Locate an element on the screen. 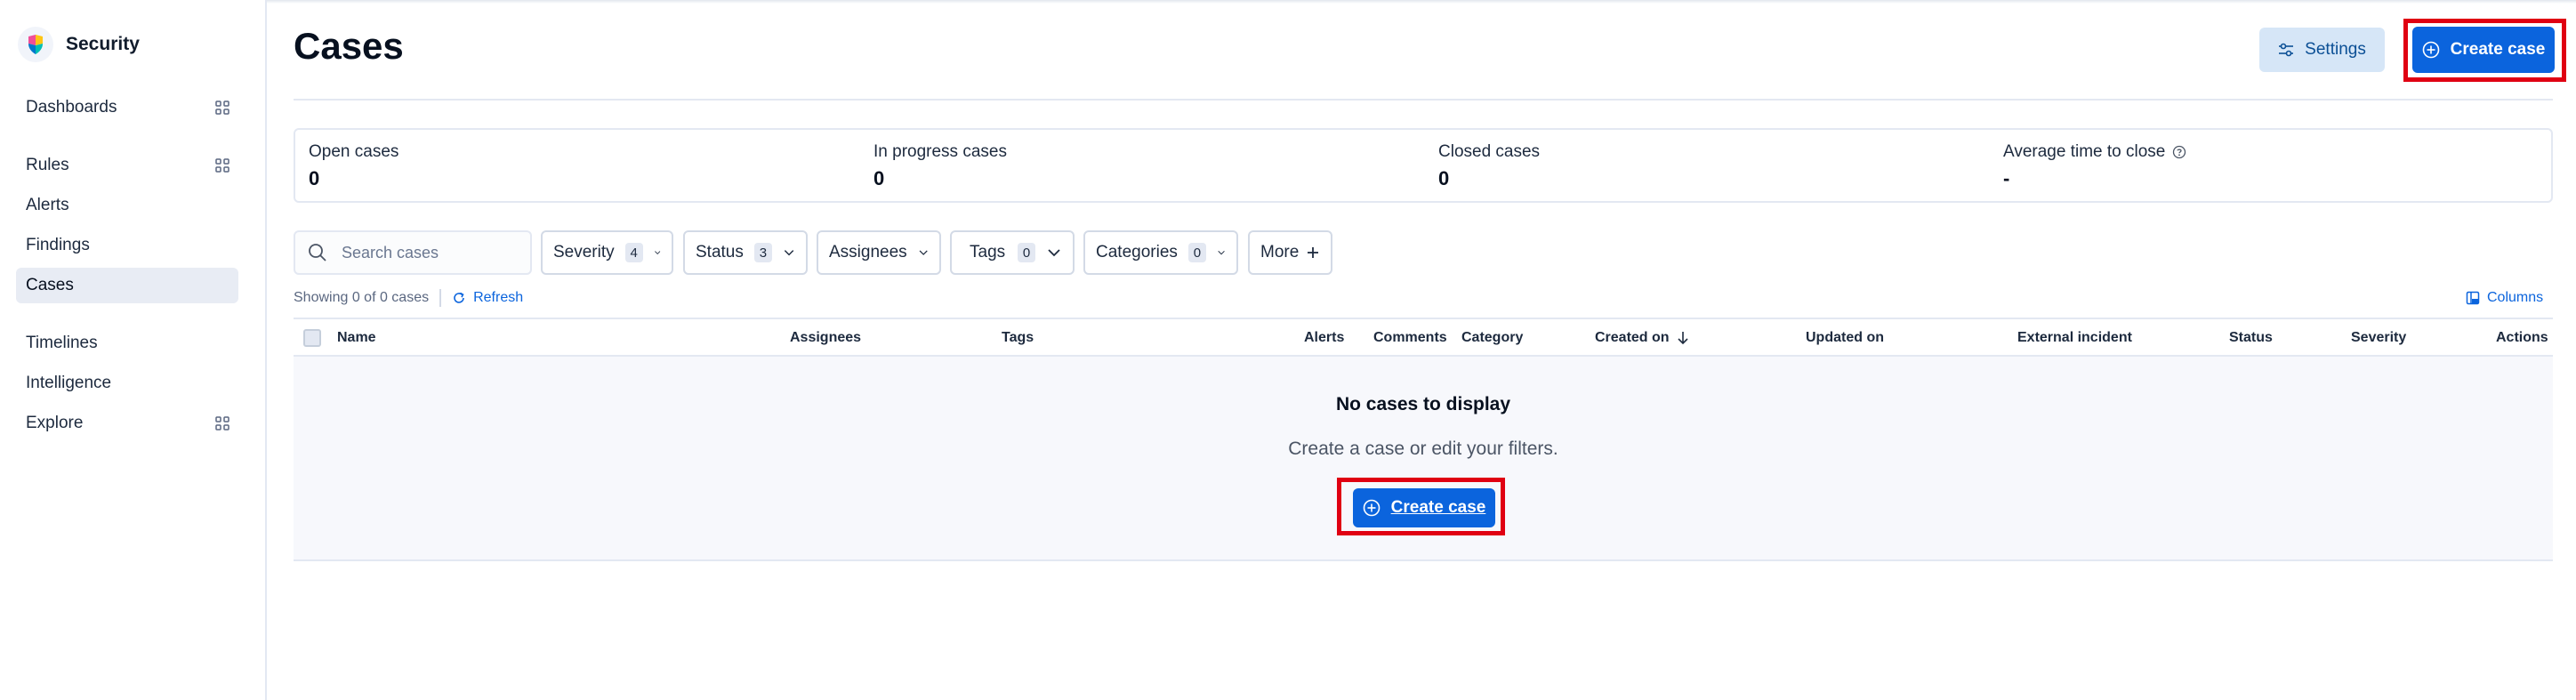 The height and width of the screenshot is (700, 2576). divider is located at coordinates (440, 298).